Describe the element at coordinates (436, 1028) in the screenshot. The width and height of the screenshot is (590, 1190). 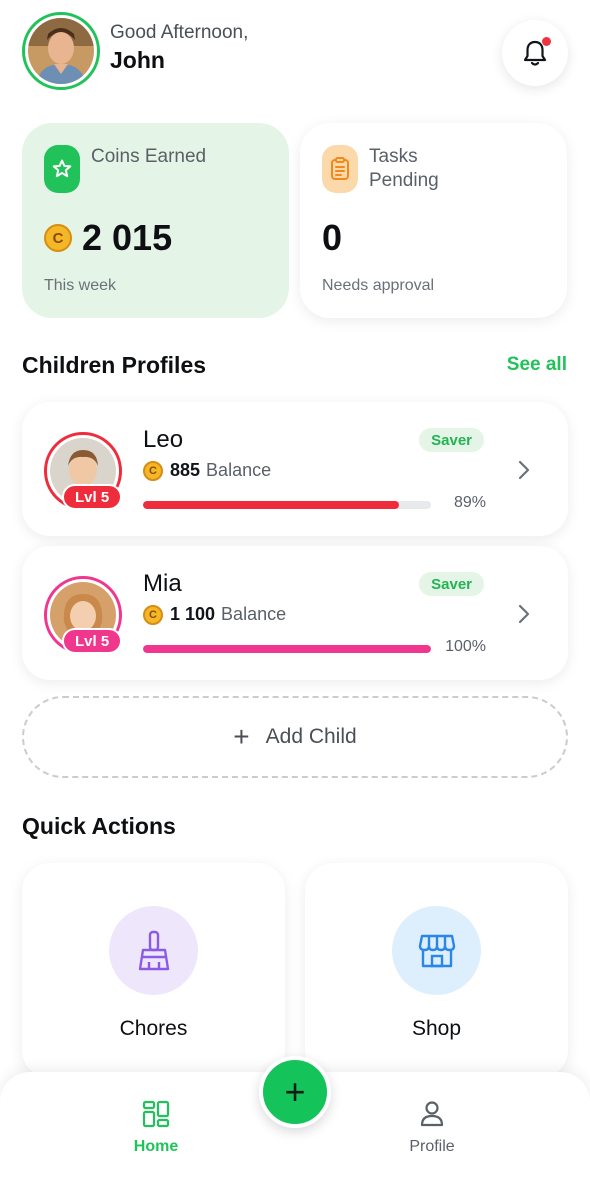
I see `shop-label: Shop` at that location.